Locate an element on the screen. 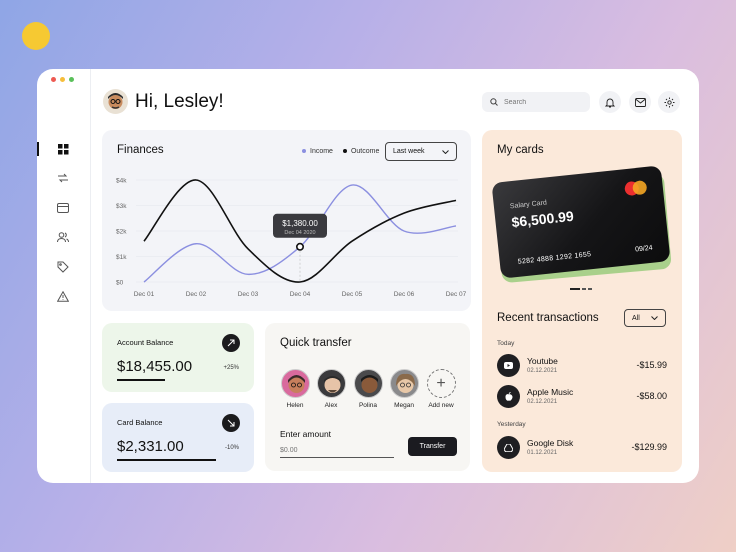  youtube-icon is located at coordinates (508, 365).